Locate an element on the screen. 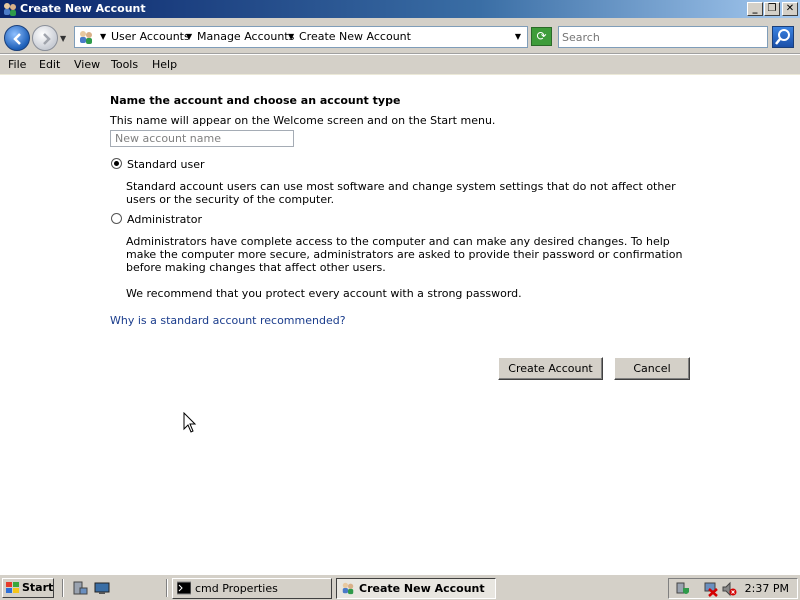 Image resolution: width=800 pixels, height=600 pixels. control-panel-icon is located at coordinates (86, 37).